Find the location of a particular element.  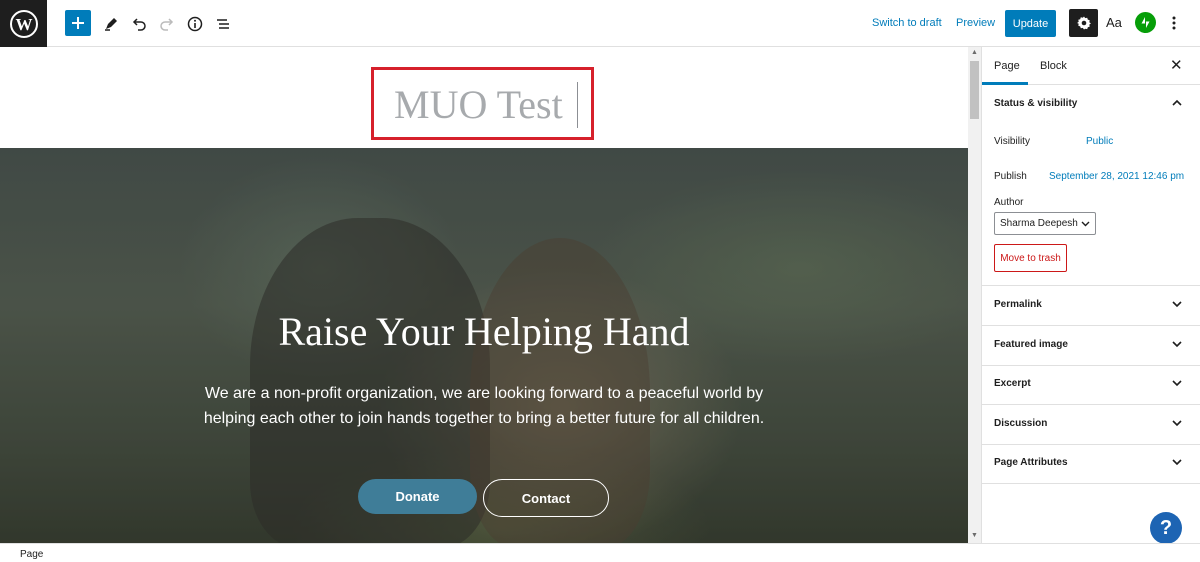

author-select: Sharma Deepesh is located at coordinates (1045, 223).